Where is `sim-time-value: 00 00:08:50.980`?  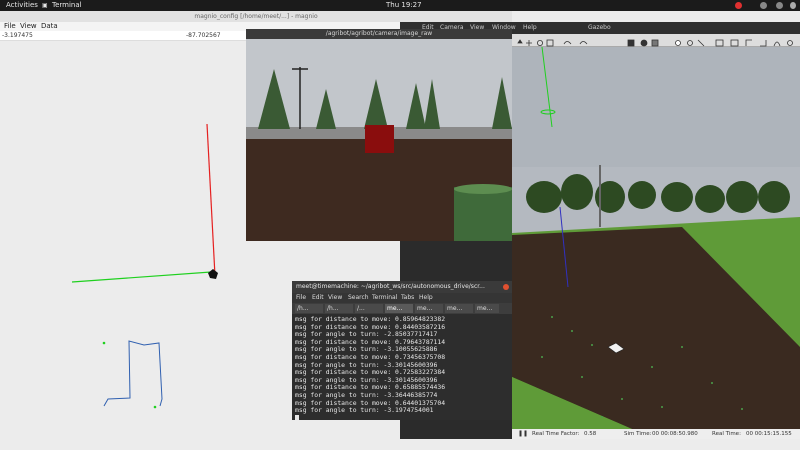 sim-time-value: 00 00:08:50.980 is located at coordinates (675, 434).